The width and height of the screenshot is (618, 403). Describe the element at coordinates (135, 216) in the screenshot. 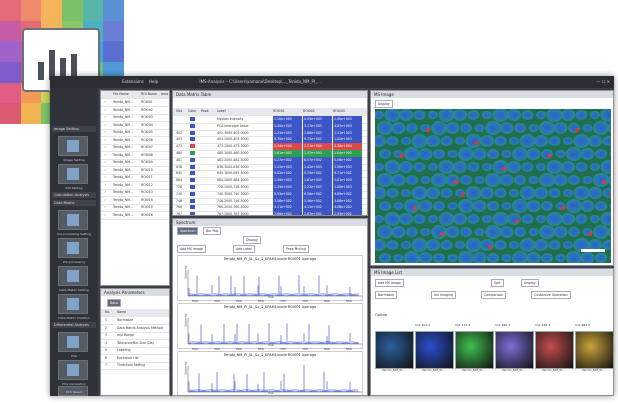

I see `file-list-row: ✓ Tenido_NM... ROI016` at that location.